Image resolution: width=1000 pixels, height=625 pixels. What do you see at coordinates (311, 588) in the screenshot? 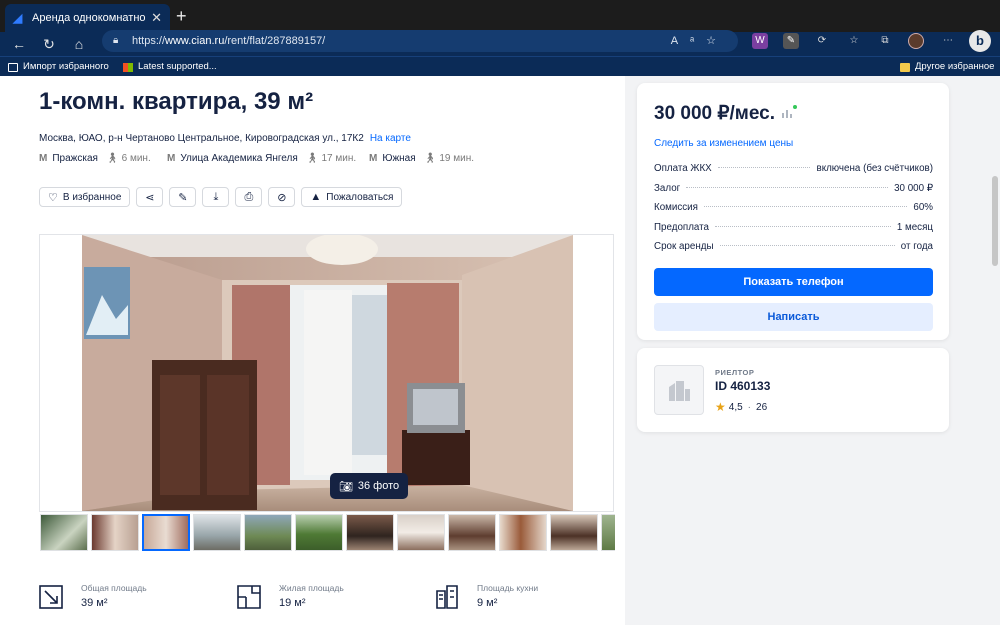
I see `fact-label: Жилая площадь` at bounding box center [311, 588].